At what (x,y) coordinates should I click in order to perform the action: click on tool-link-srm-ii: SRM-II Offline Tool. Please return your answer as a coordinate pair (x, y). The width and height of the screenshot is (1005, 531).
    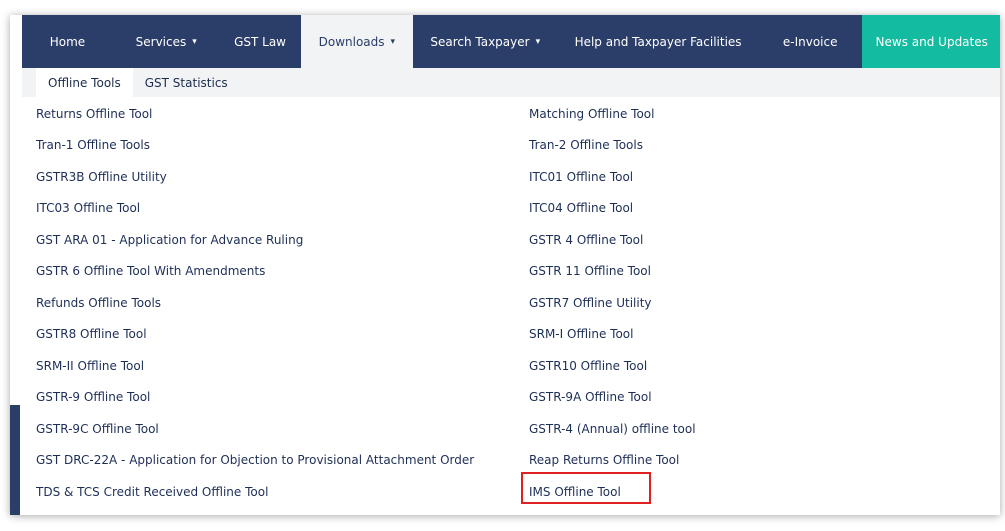
    Looking at the image, I should click on (90, 366).